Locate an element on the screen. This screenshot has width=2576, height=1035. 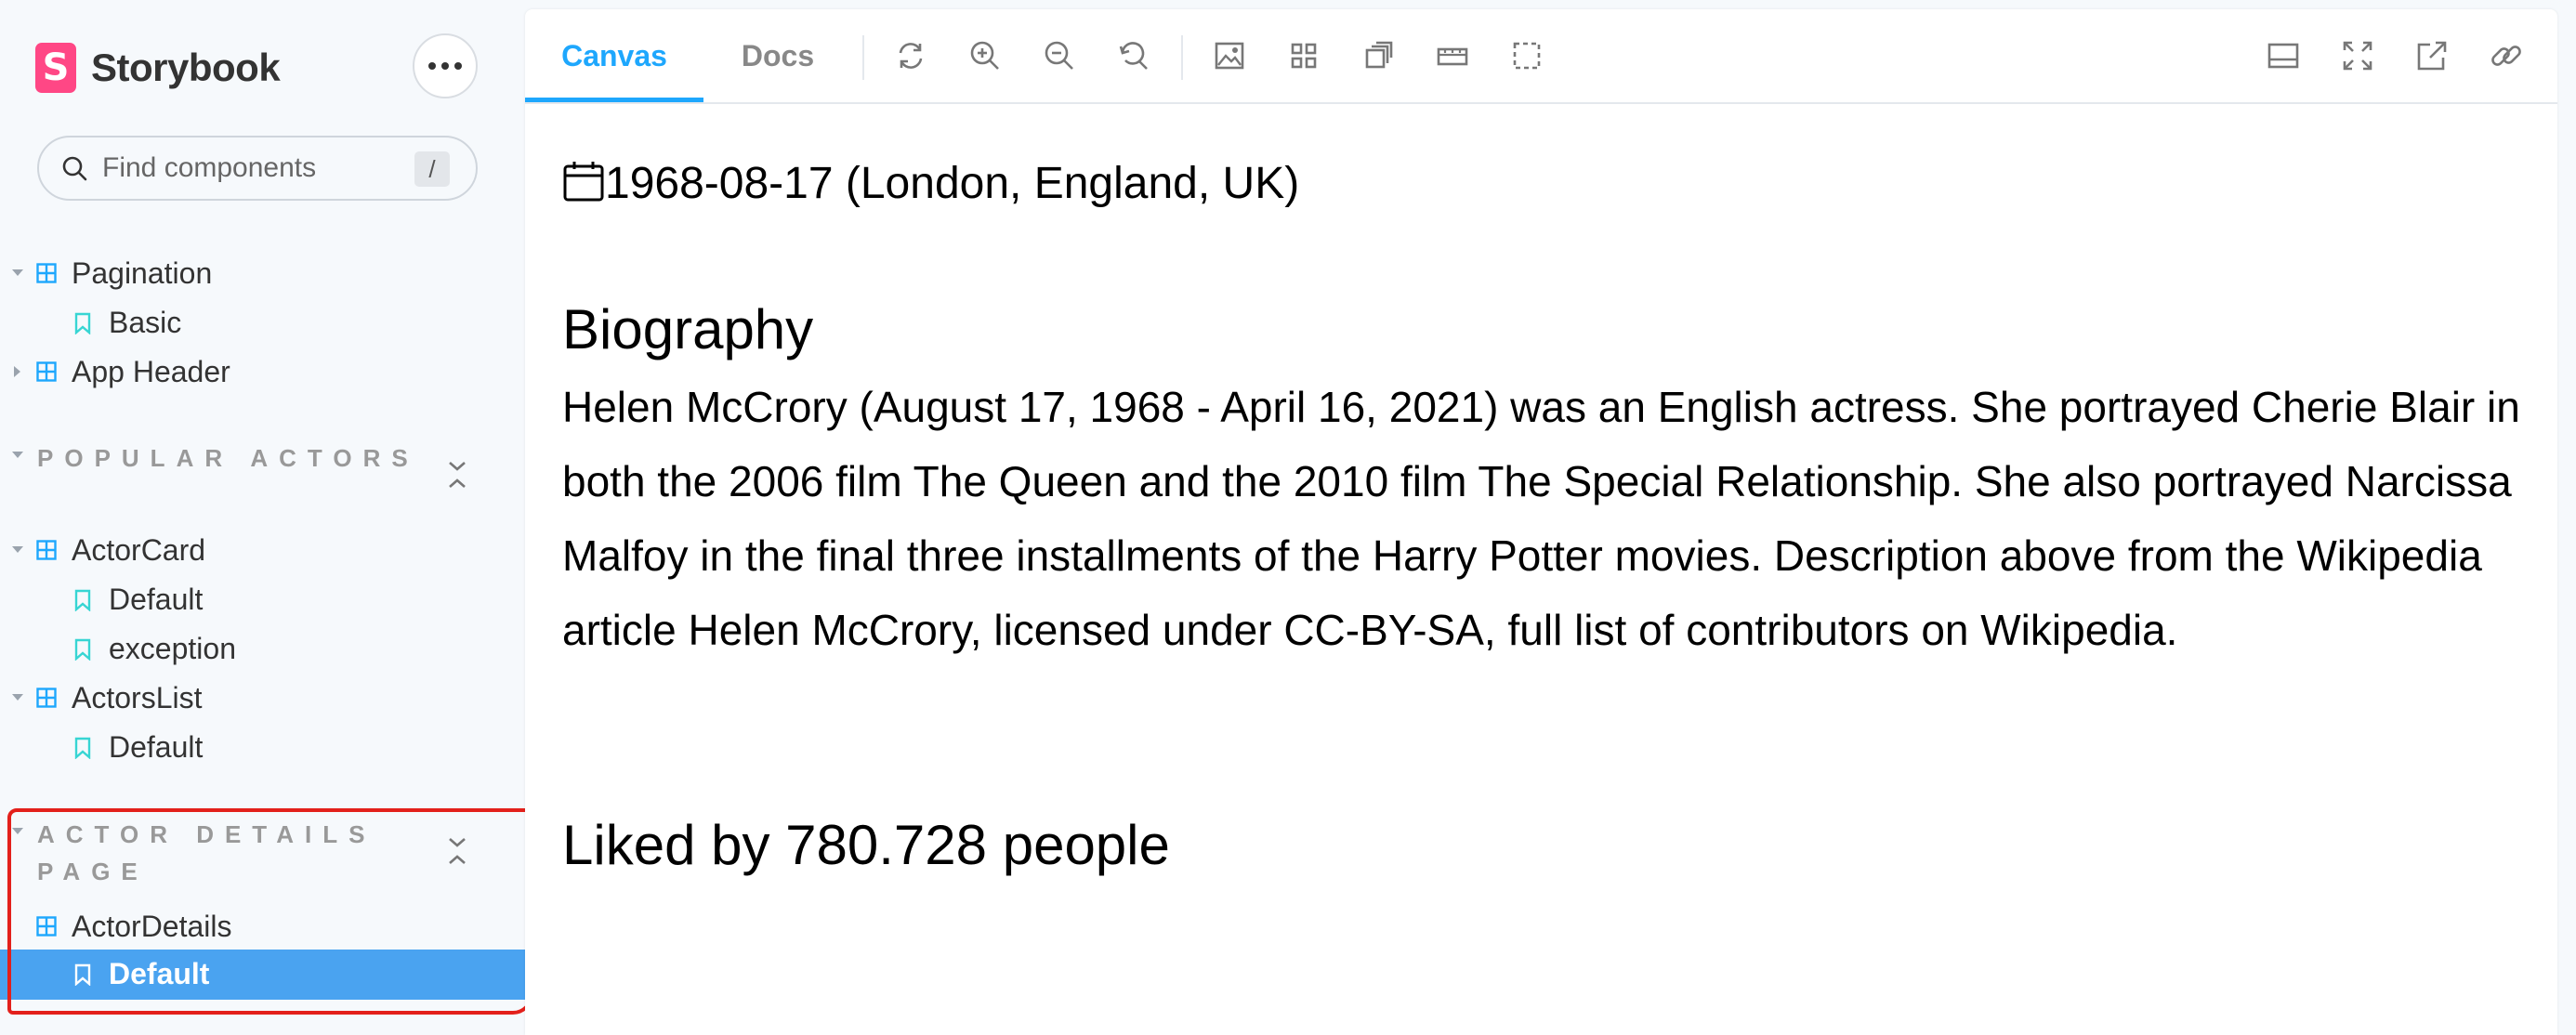
story-item-label: Basic is located at coordinates (145, 322).